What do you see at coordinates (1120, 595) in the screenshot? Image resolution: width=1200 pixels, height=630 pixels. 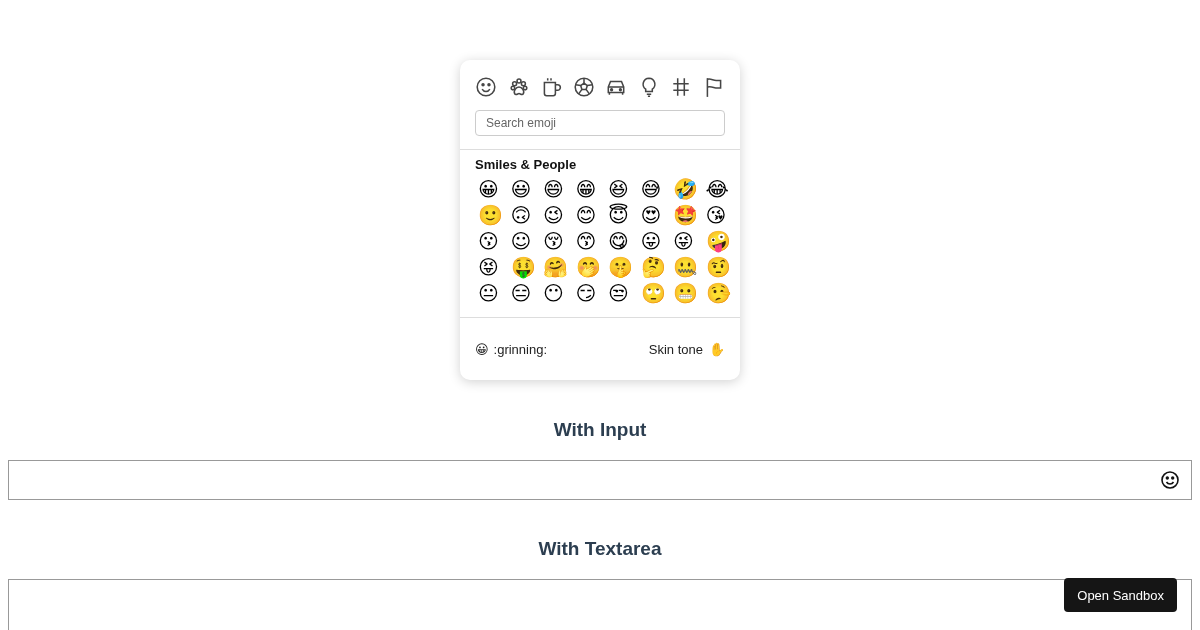 I see `open-sandbox-button: Open Sandbox` at bounding box center [1120, 595].